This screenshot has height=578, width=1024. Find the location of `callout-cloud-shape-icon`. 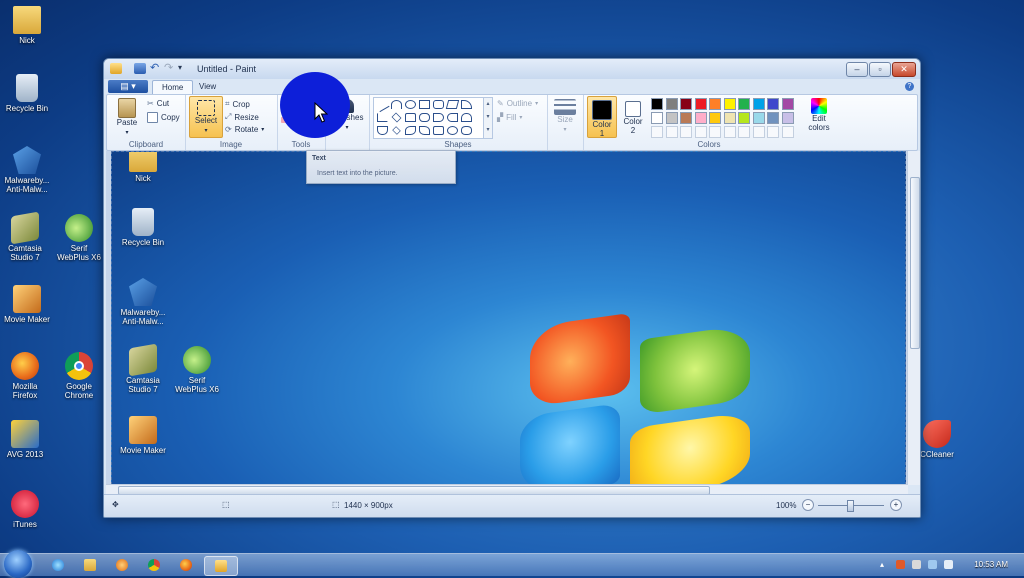

callout-cloud-shape-icon is located at coordinates (466, 130).